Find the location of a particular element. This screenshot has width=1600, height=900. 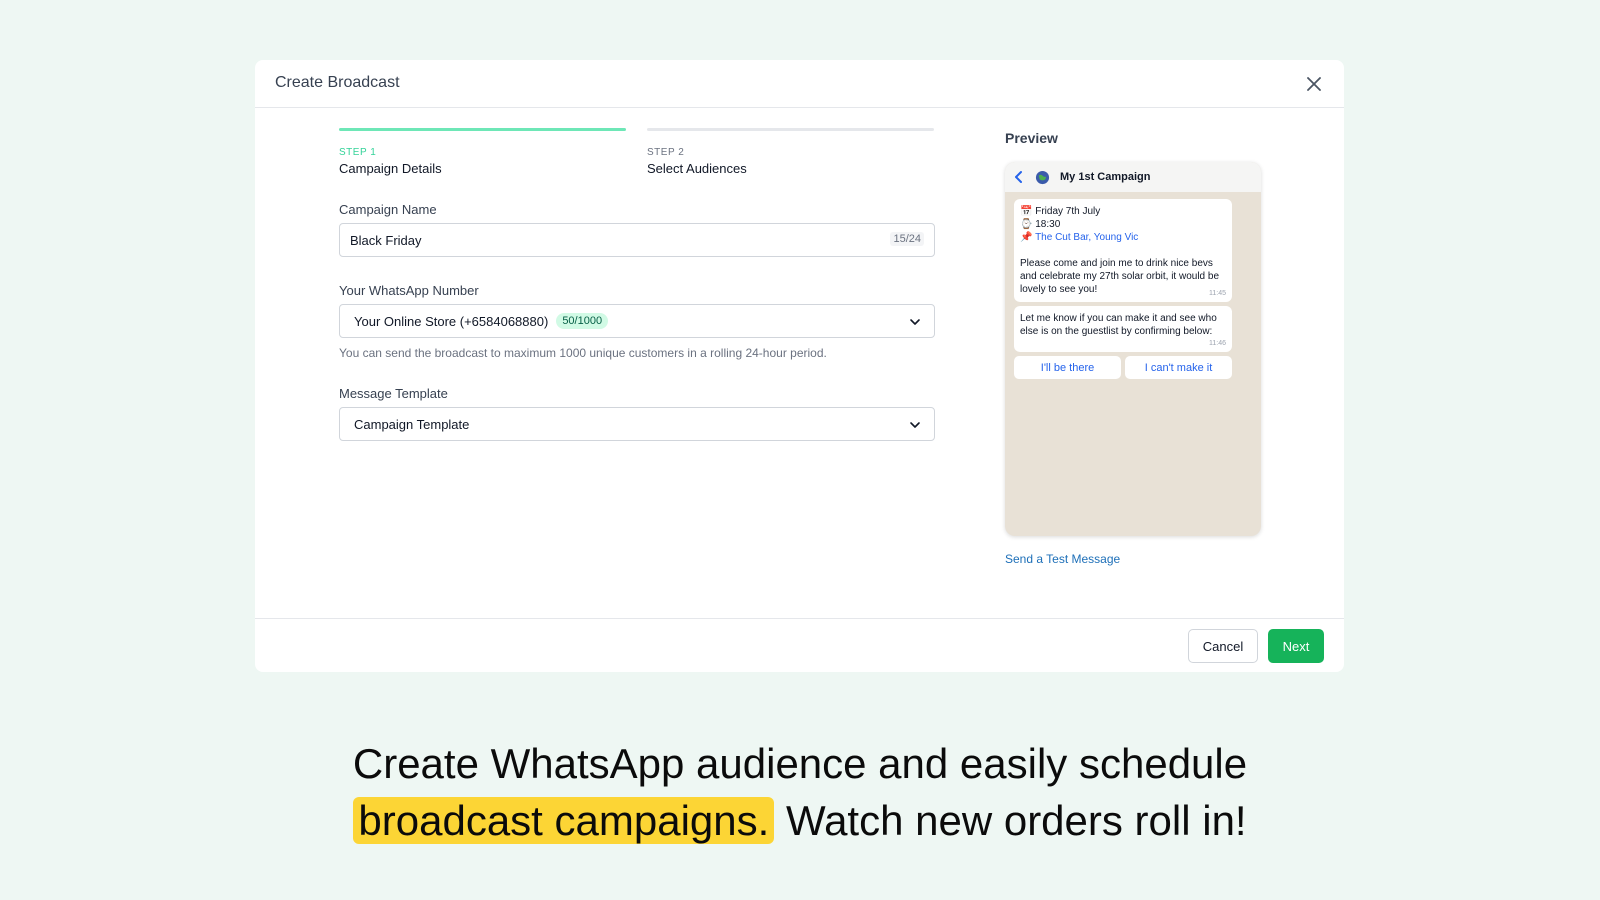

whatsapp-number-value: Your Online Store (+6584068880) is located at coordinates (451, 321).